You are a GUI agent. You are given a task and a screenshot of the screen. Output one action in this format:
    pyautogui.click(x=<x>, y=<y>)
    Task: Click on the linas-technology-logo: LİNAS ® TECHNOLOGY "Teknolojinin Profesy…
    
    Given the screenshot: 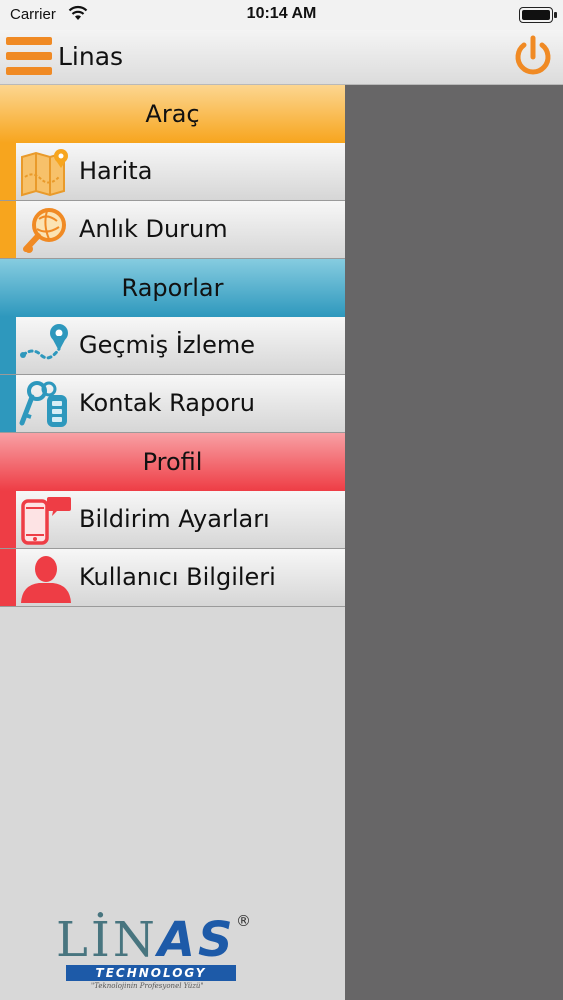 What is the action you would take?
    pyautogui.click(x=156, y=951)
    